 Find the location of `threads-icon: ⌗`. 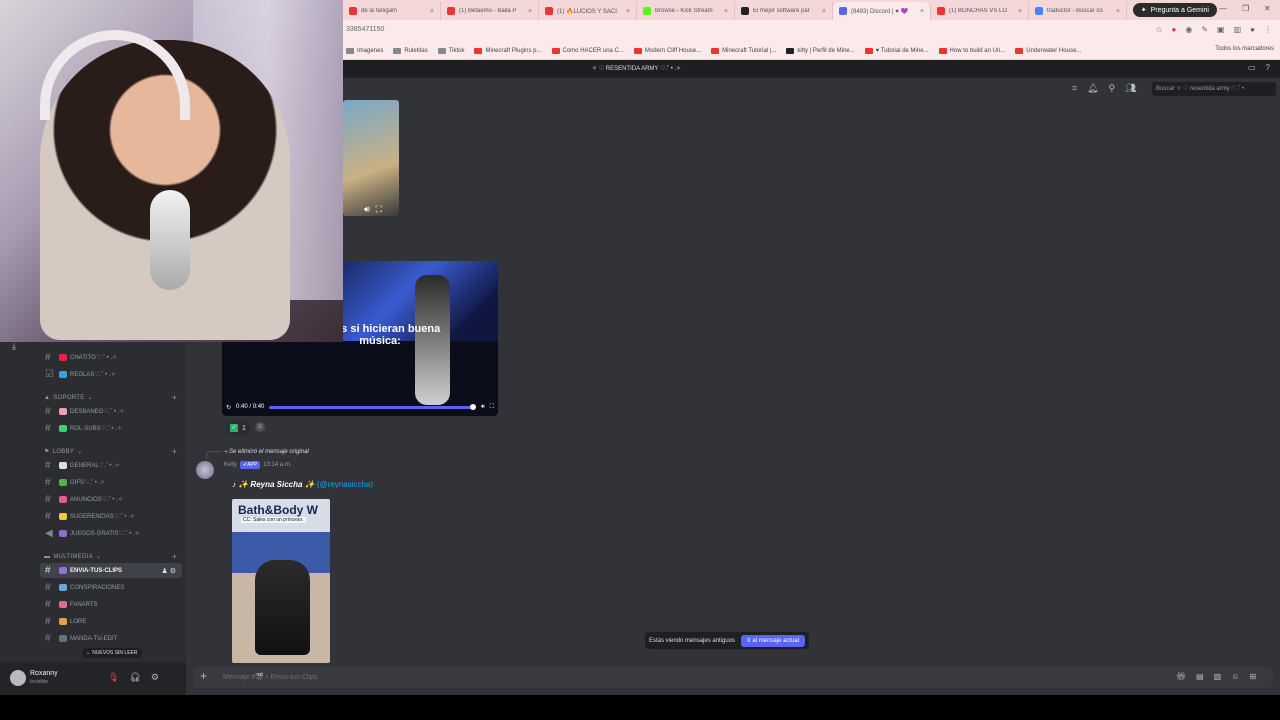

threads-icon: ⌗ is located at coordinates (1074, 88).